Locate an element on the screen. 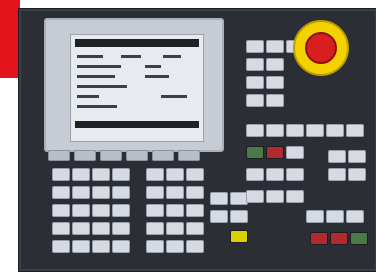 The width and height of the screenshot is (376, 272). cycle-start-key is located at coordinates (255, 152).